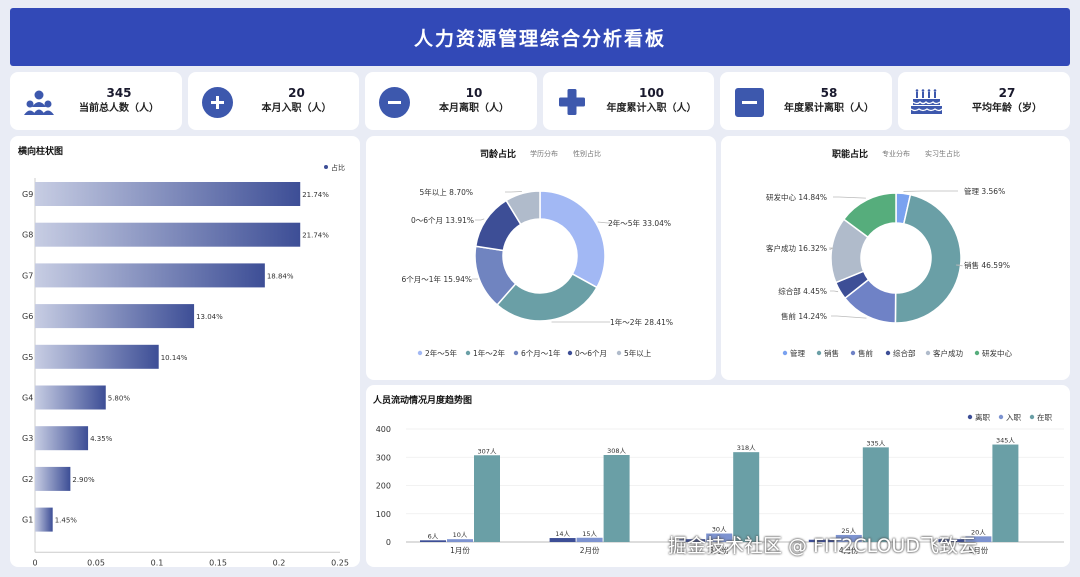  Describe the element at coordinates (572, 102) in the screenshot. I see `plus-cross-icon` at that location.